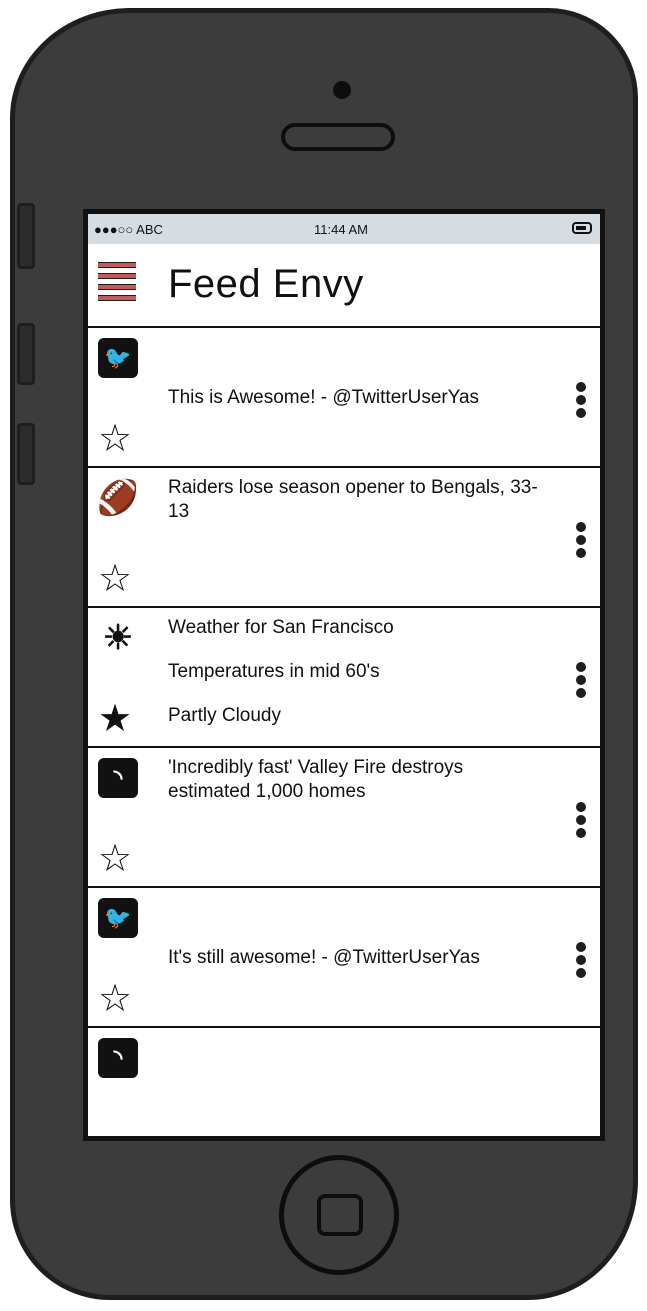 This screenshot has width=647, height=1311. I want to click on home-button, so click(339, 1215).